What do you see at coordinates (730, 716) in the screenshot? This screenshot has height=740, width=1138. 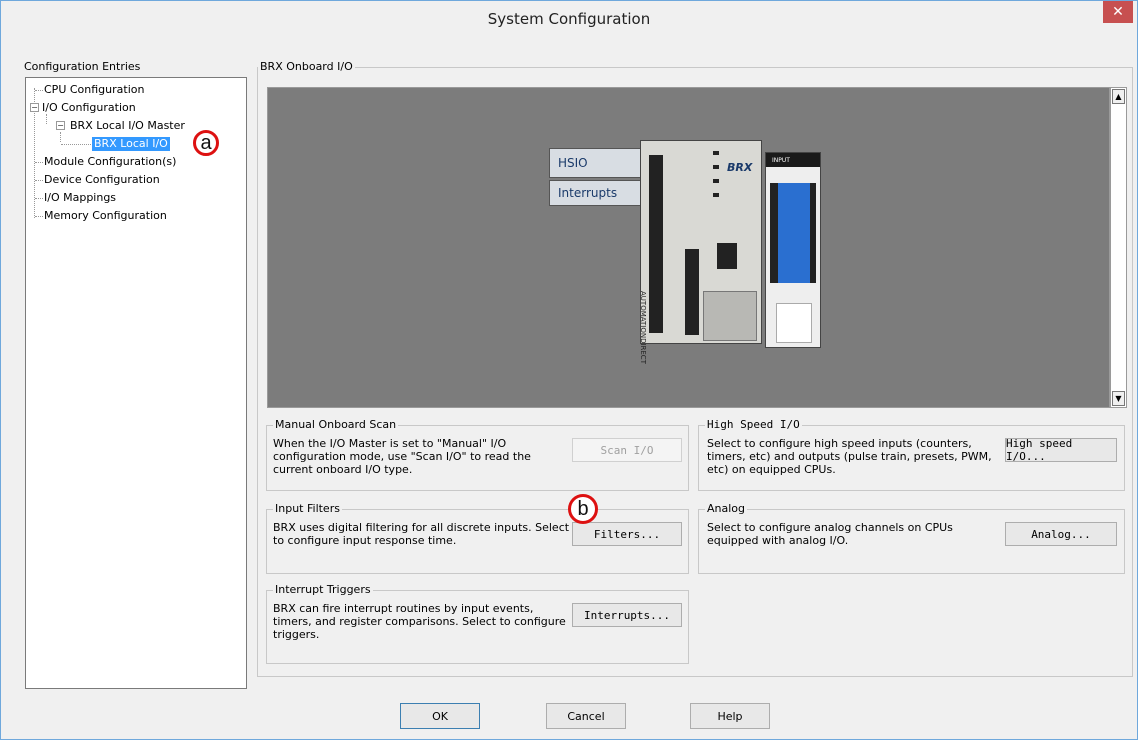 I see `help-button: Help` at bounding box center [730, 716].